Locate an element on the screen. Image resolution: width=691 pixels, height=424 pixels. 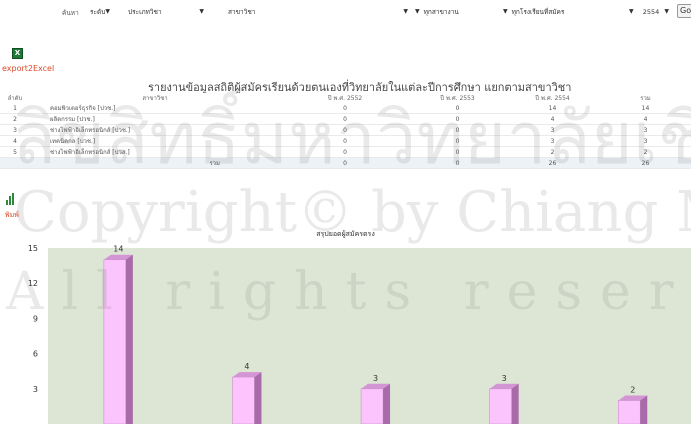
chart-title: สรุปยอดผู้สมัครตรง is located at coordinates (345, 234).